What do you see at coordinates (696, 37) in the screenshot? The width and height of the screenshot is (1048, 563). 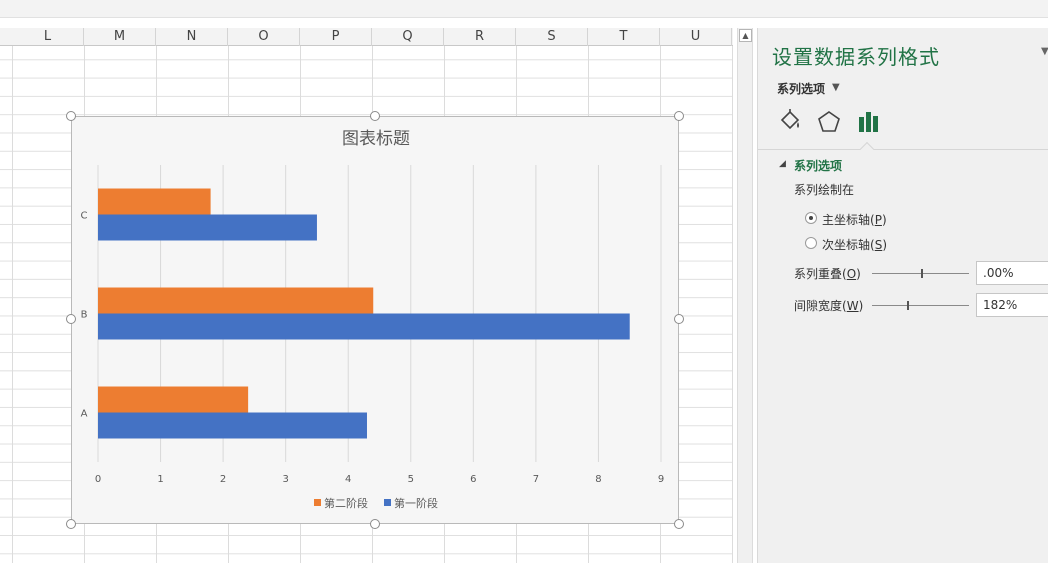 I see `column-header-u: U` at bounding box center [696, 37].